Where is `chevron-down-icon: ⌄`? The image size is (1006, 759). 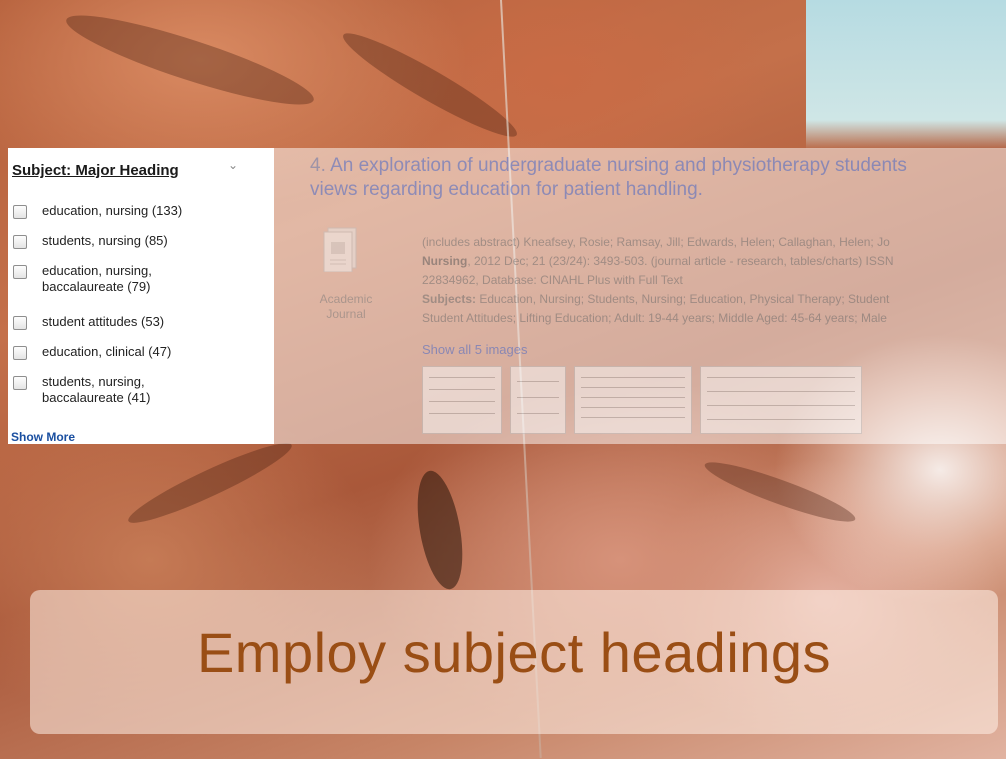
chevron-down-icon: ⌄ is located at coordinates (233, 165).